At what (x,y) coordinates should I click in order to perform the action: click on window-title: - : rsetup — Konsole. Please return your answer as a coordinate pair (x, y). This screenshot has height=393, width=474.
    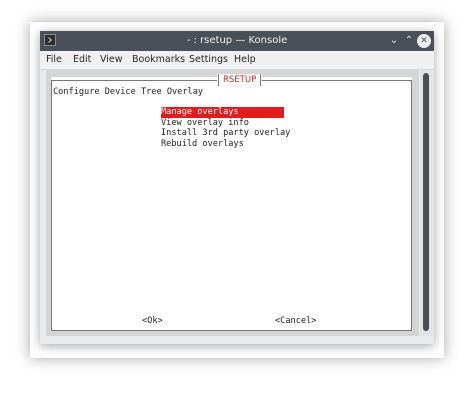
    Looking at the image, I should click on (237, 40).